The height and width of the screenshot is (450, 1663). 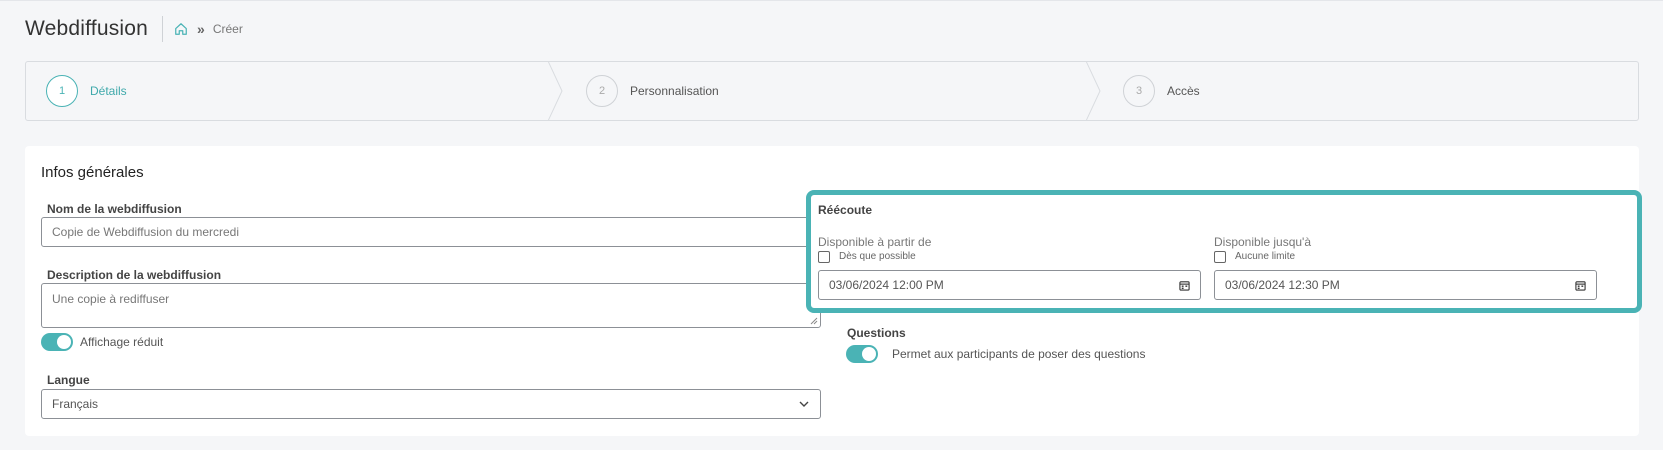 I want to click on questions-toggle, so click(x=862, y=354).